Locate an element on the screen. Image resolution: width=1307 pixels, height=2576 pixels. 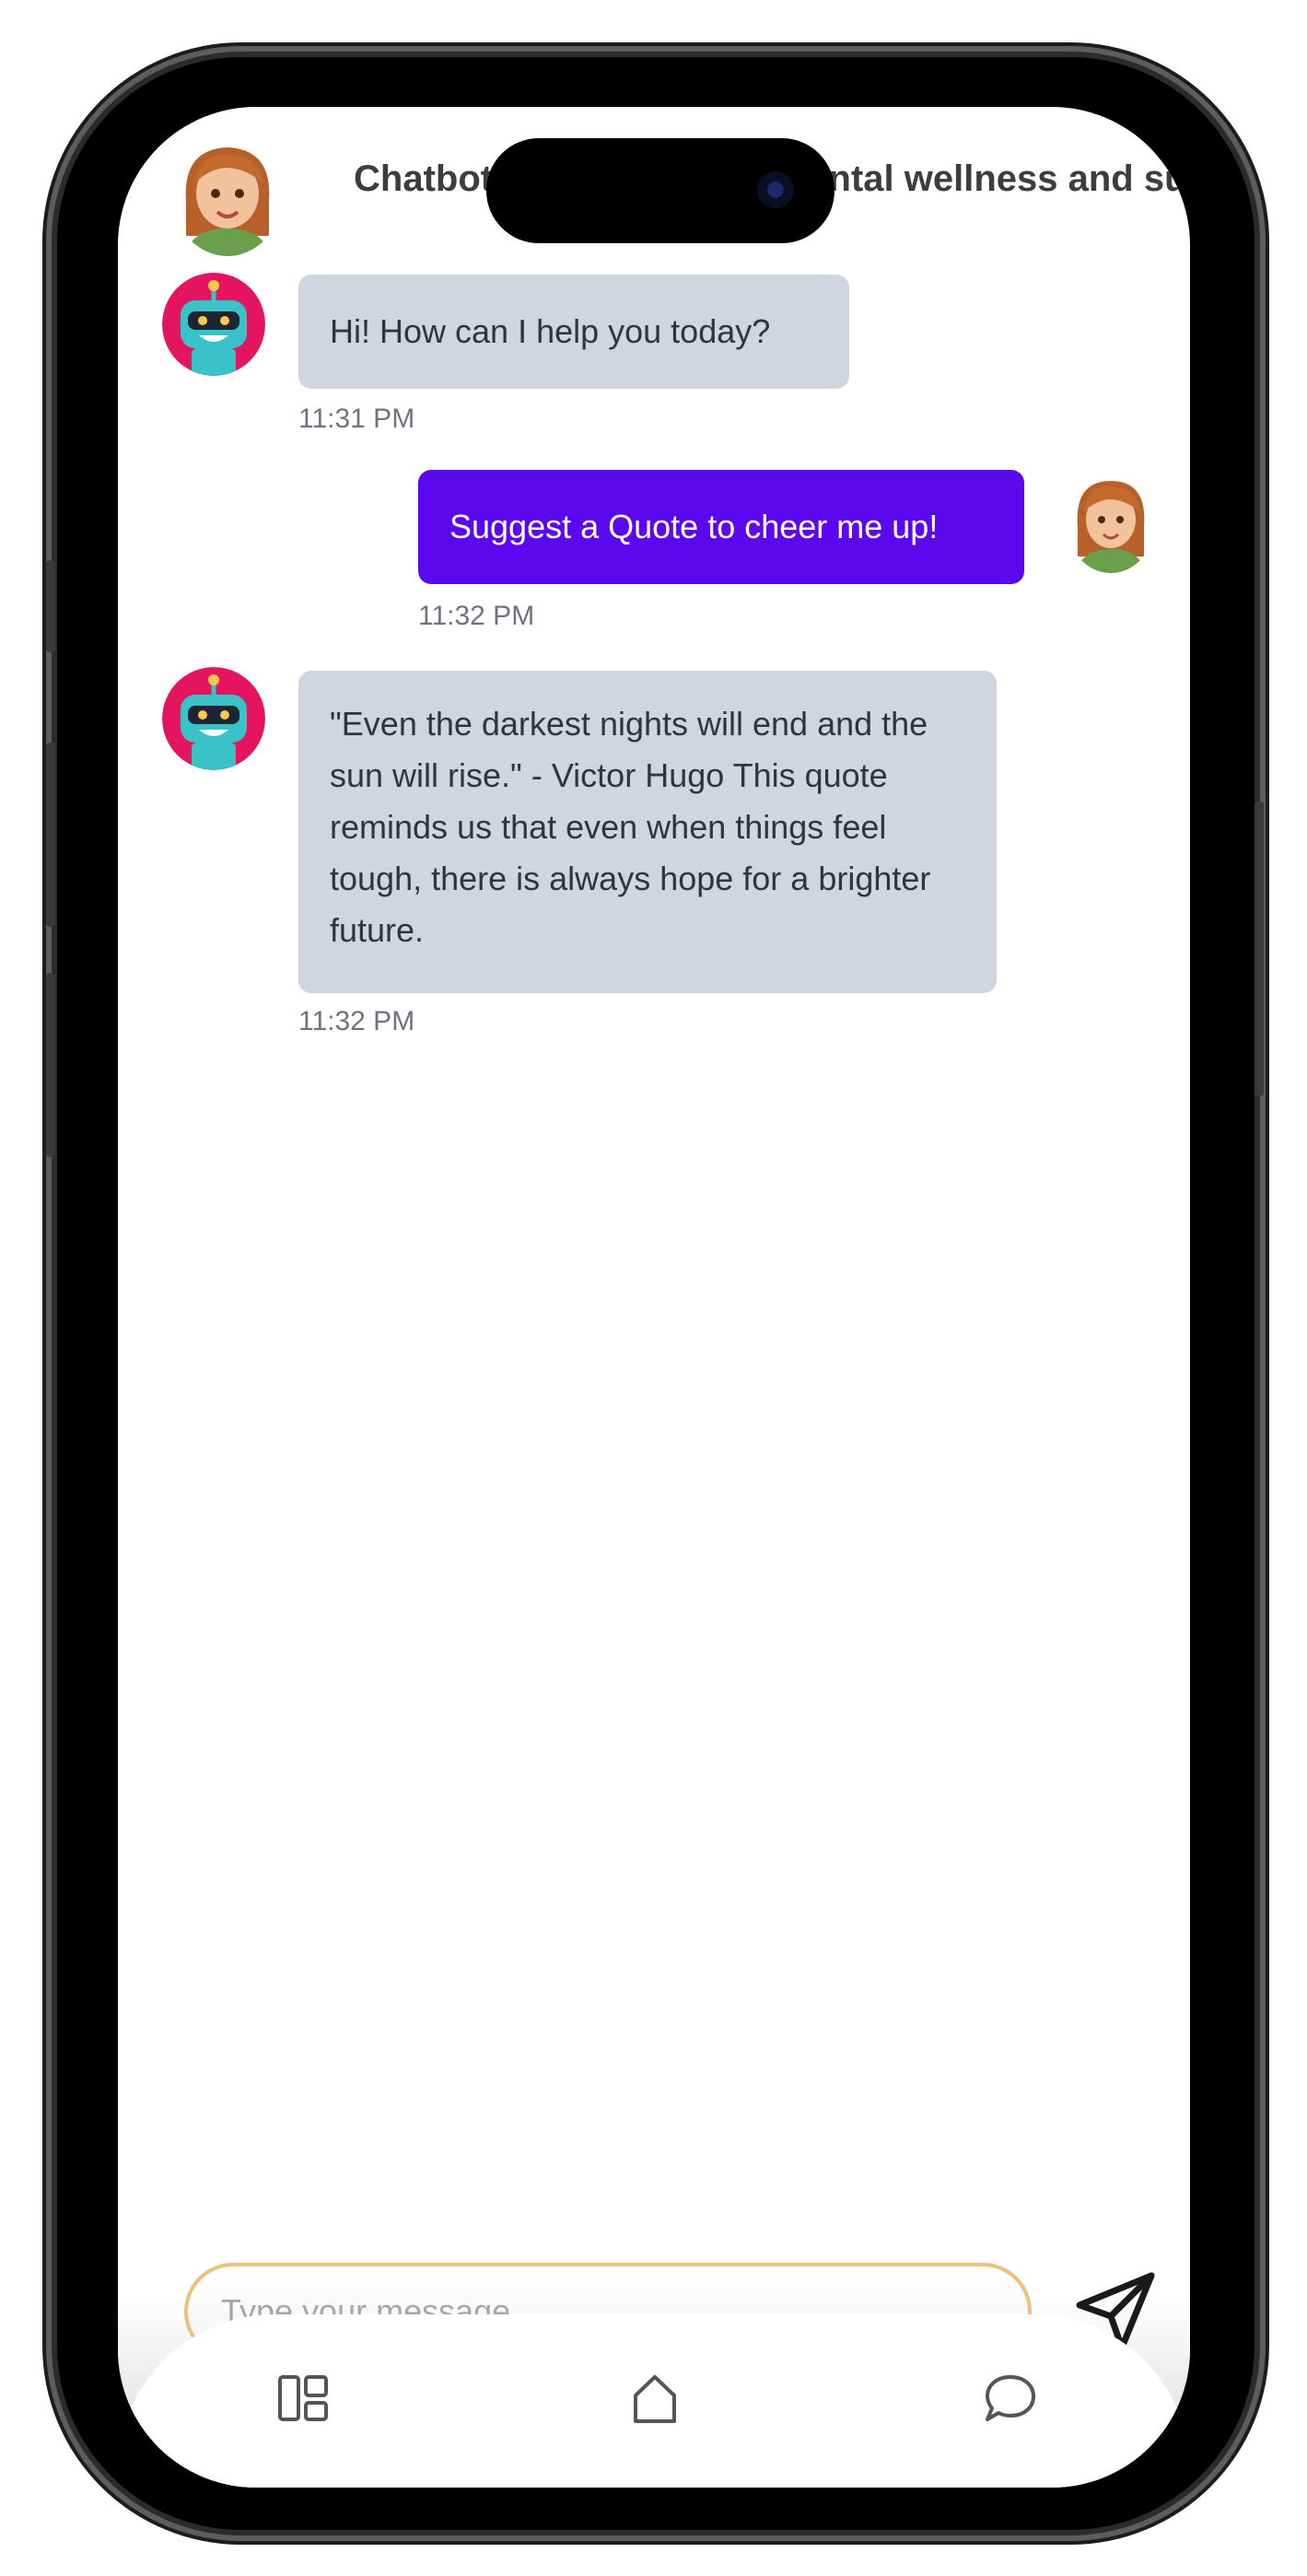
nav-dashboard is located at coordinates (303, 2398).